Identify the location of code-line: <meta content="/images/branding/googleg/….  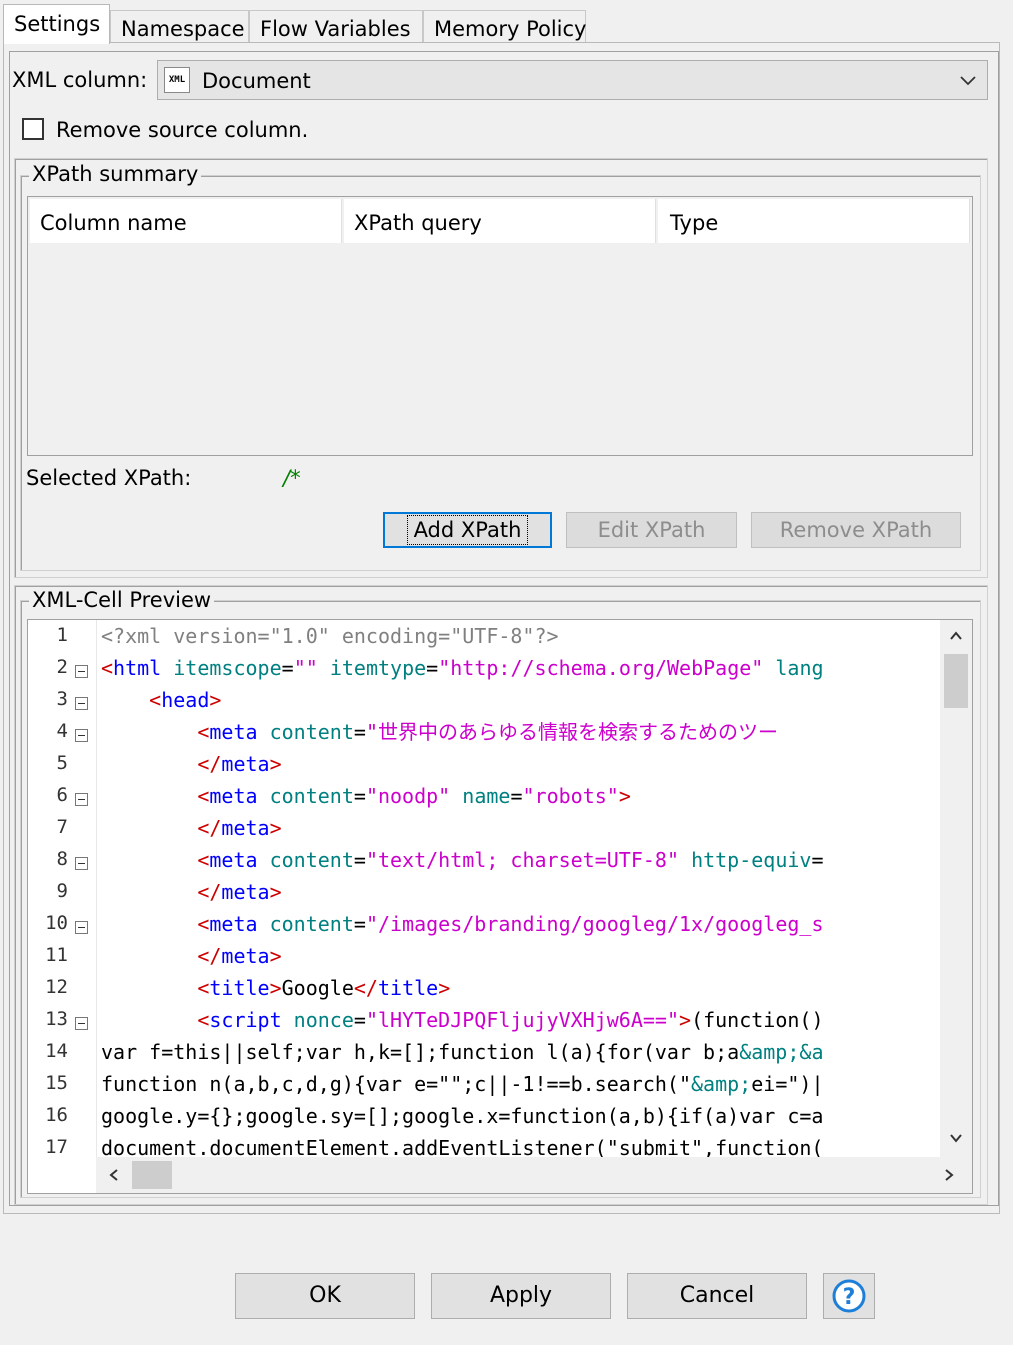
(462, 924).